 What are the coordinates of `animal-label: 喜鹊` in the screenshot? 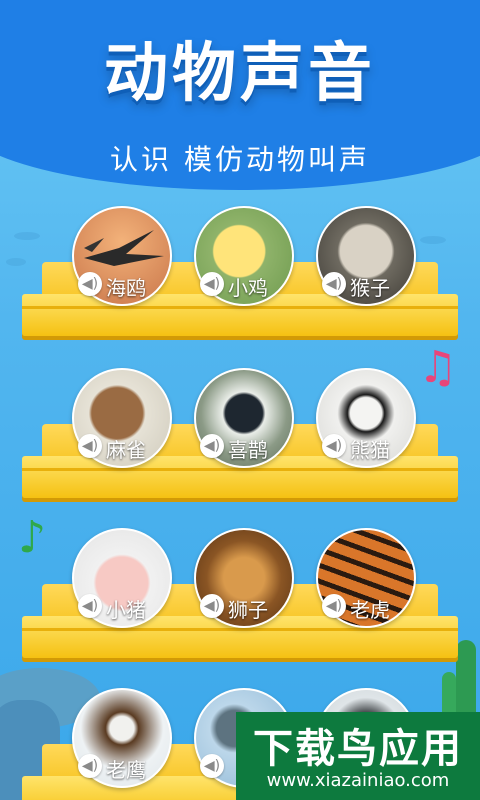 It's located at (248, 450).